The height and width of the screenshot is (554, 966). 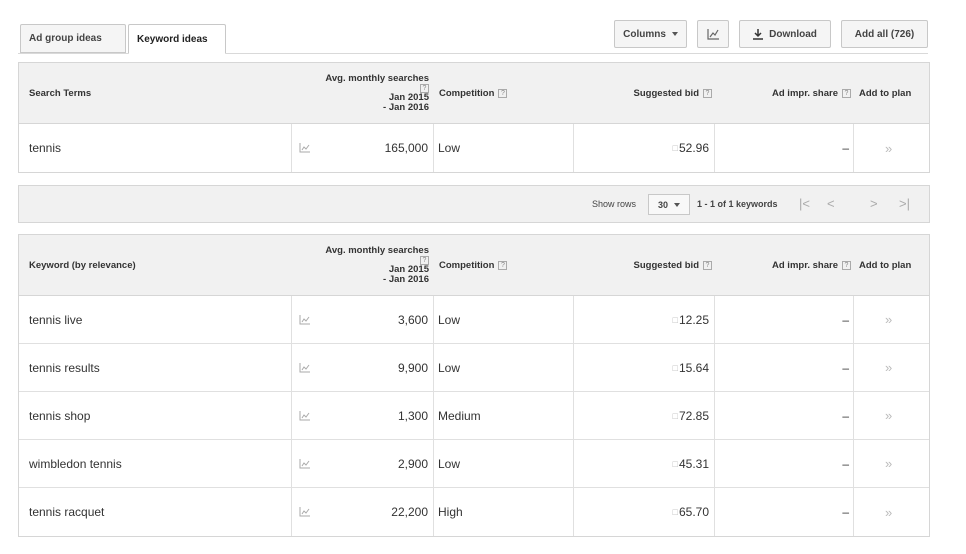 I want to click on header-keyword-by-relevance: Keyword (by relevance), so click(x=82, y=265).